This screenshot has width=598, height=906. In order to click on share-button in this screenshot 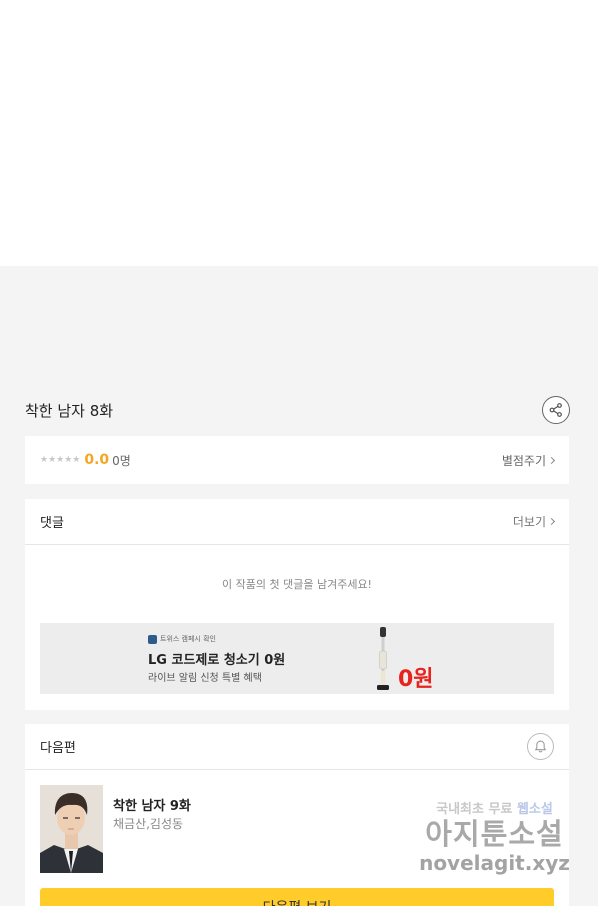, I will do `click(556, 410)`.